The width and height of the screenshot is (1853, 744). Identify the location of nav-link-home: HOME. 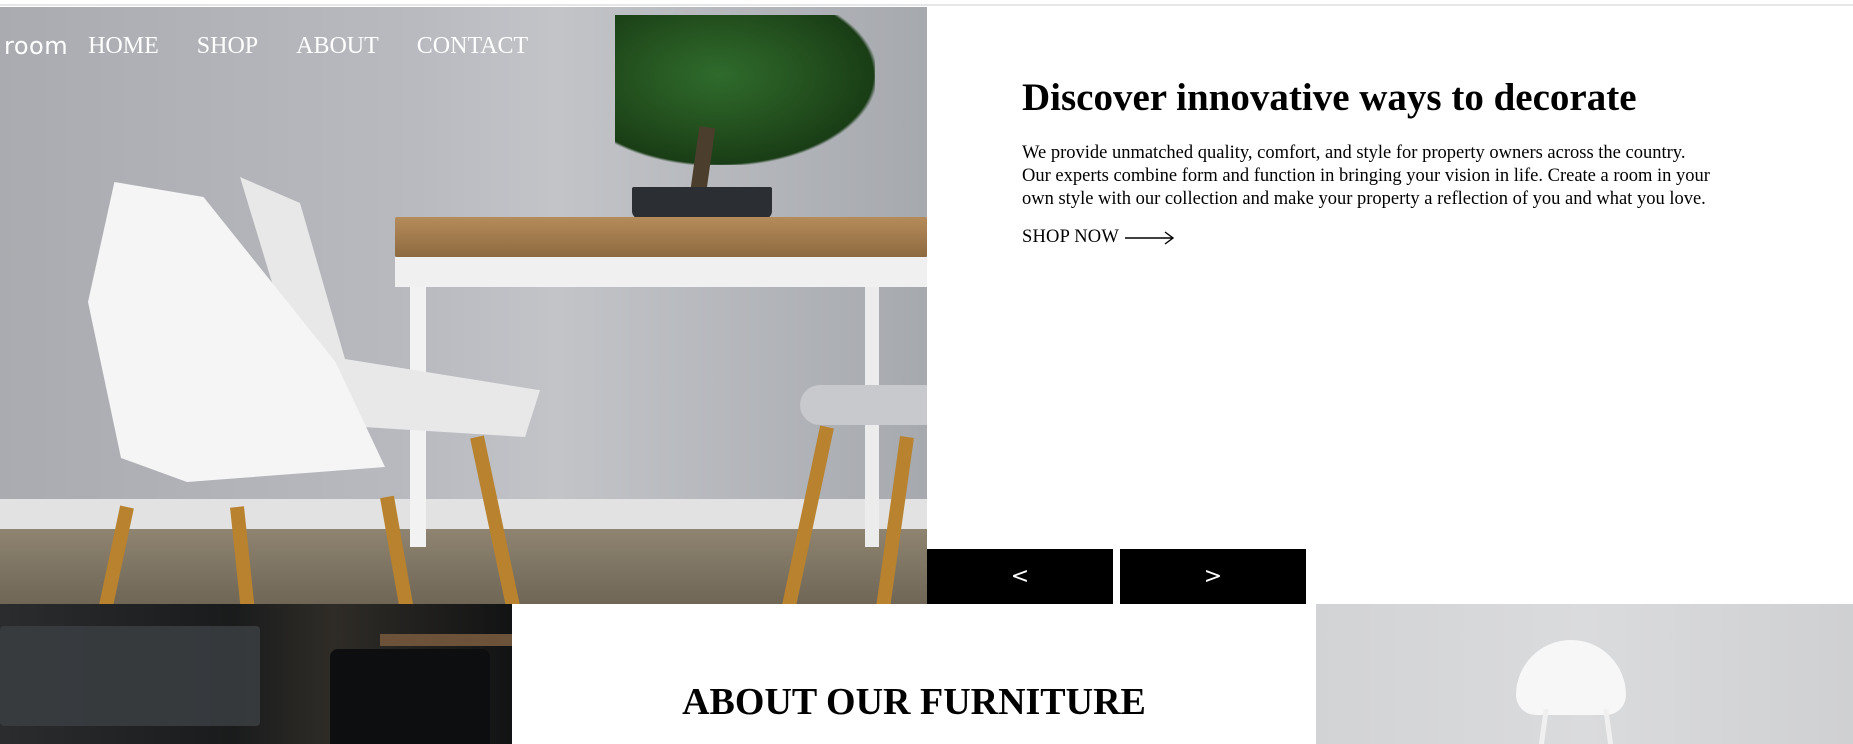
(123, 46).